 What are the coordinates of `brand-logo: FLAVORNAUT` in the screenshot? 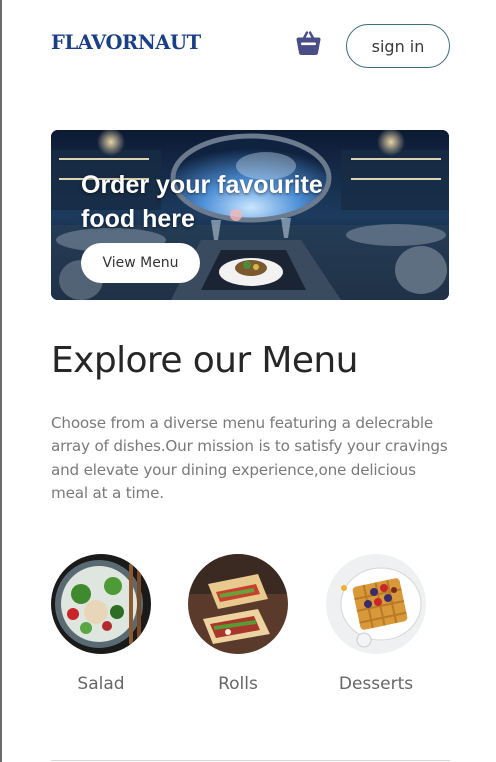 It's located at (126, 42).